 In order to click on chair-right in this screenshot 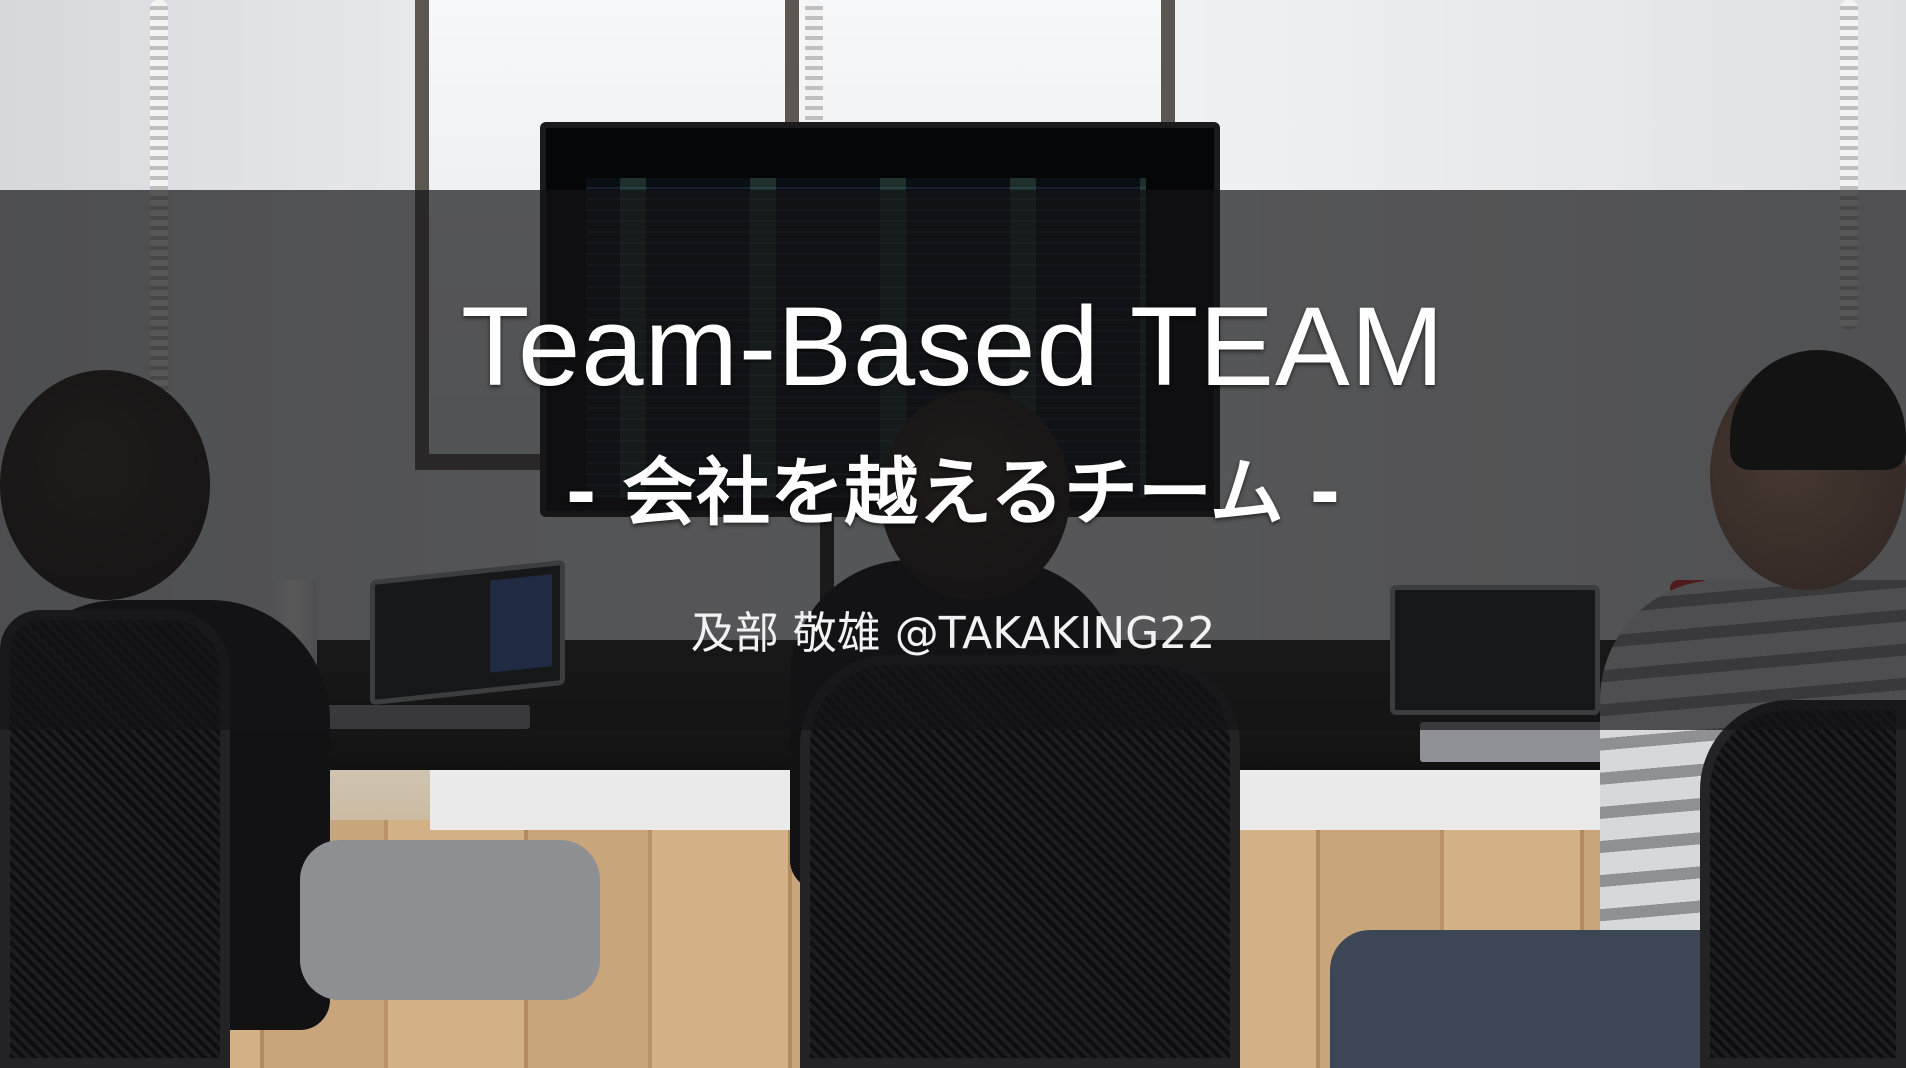, I will do `click(1803, 884)`.